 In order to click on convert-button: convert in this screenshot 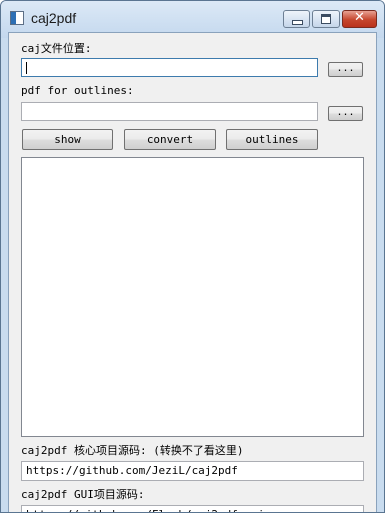, I will do `click(170, 139)`.